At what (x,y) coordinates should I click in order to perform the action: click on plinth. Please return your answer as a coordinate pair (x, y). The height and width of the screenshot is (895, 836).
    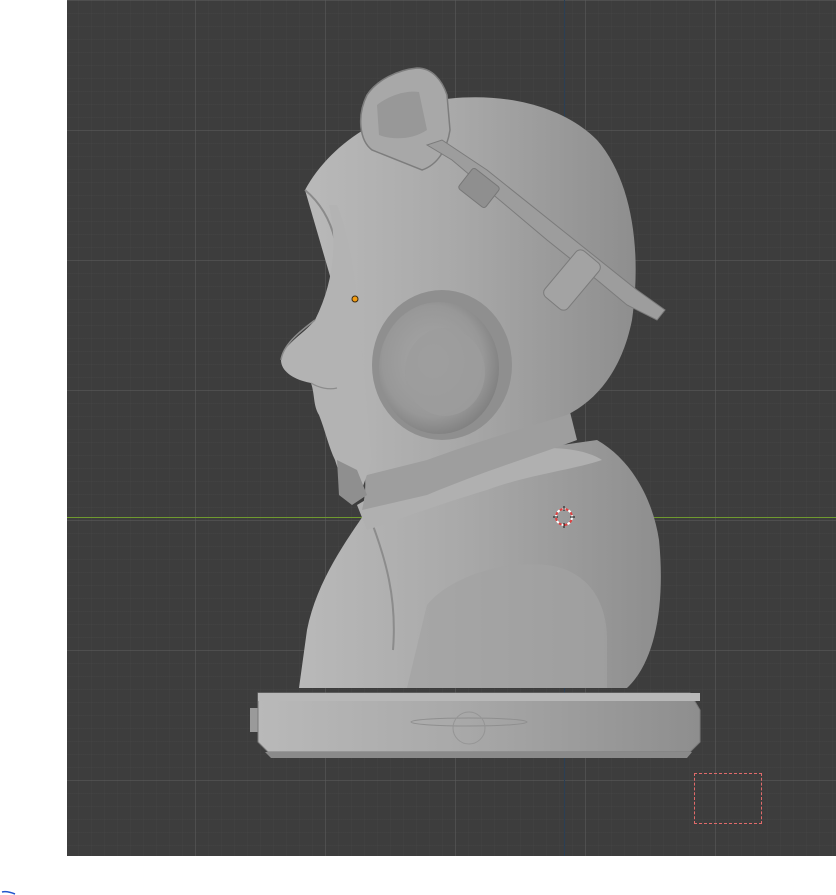
    Looking at the image, I should click on (475, 725).